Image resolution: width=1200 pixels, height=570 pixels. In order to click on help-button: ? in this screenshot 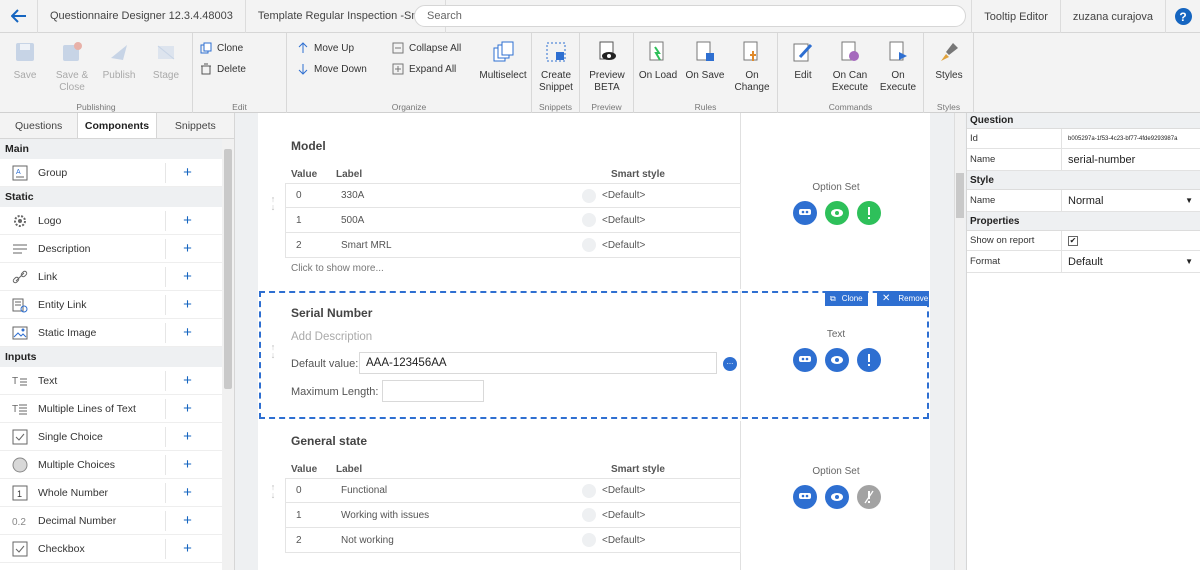, I will do `click(1183, 16)`.